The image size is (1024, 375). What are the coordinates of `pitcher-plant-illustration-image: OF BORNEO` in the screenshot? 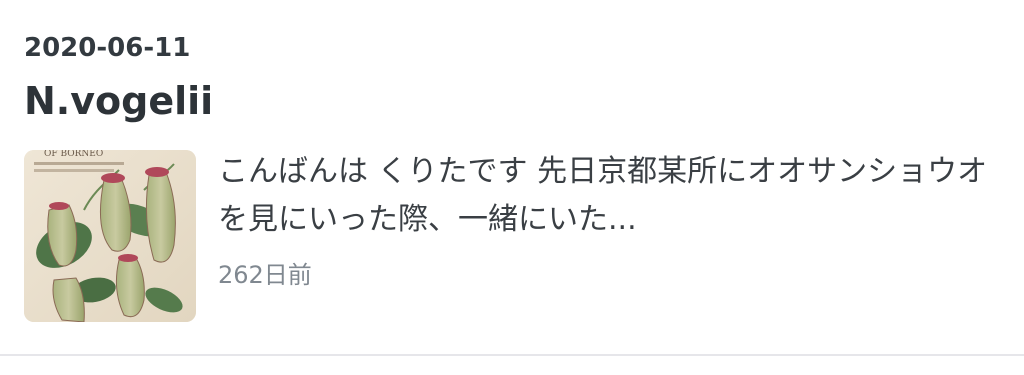 It's located at (110, 236).